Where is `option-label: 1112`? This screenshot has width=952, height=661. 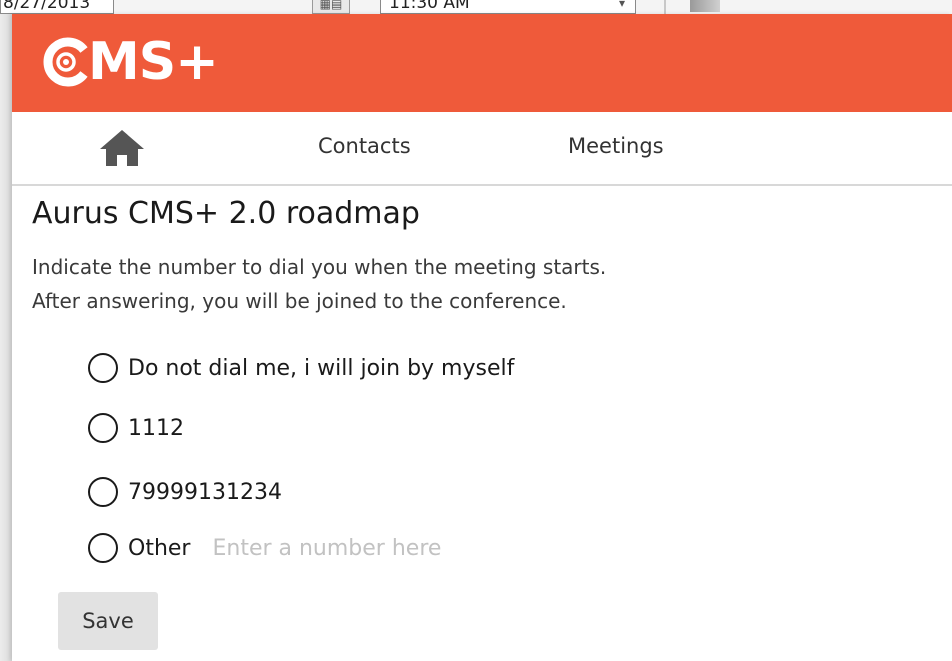
option-label: 1112 is located at coordinates (156, 428).